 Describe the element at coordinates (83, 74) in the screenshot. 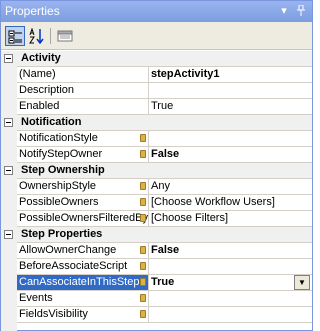

I see `property-name: (Name)` at that location.